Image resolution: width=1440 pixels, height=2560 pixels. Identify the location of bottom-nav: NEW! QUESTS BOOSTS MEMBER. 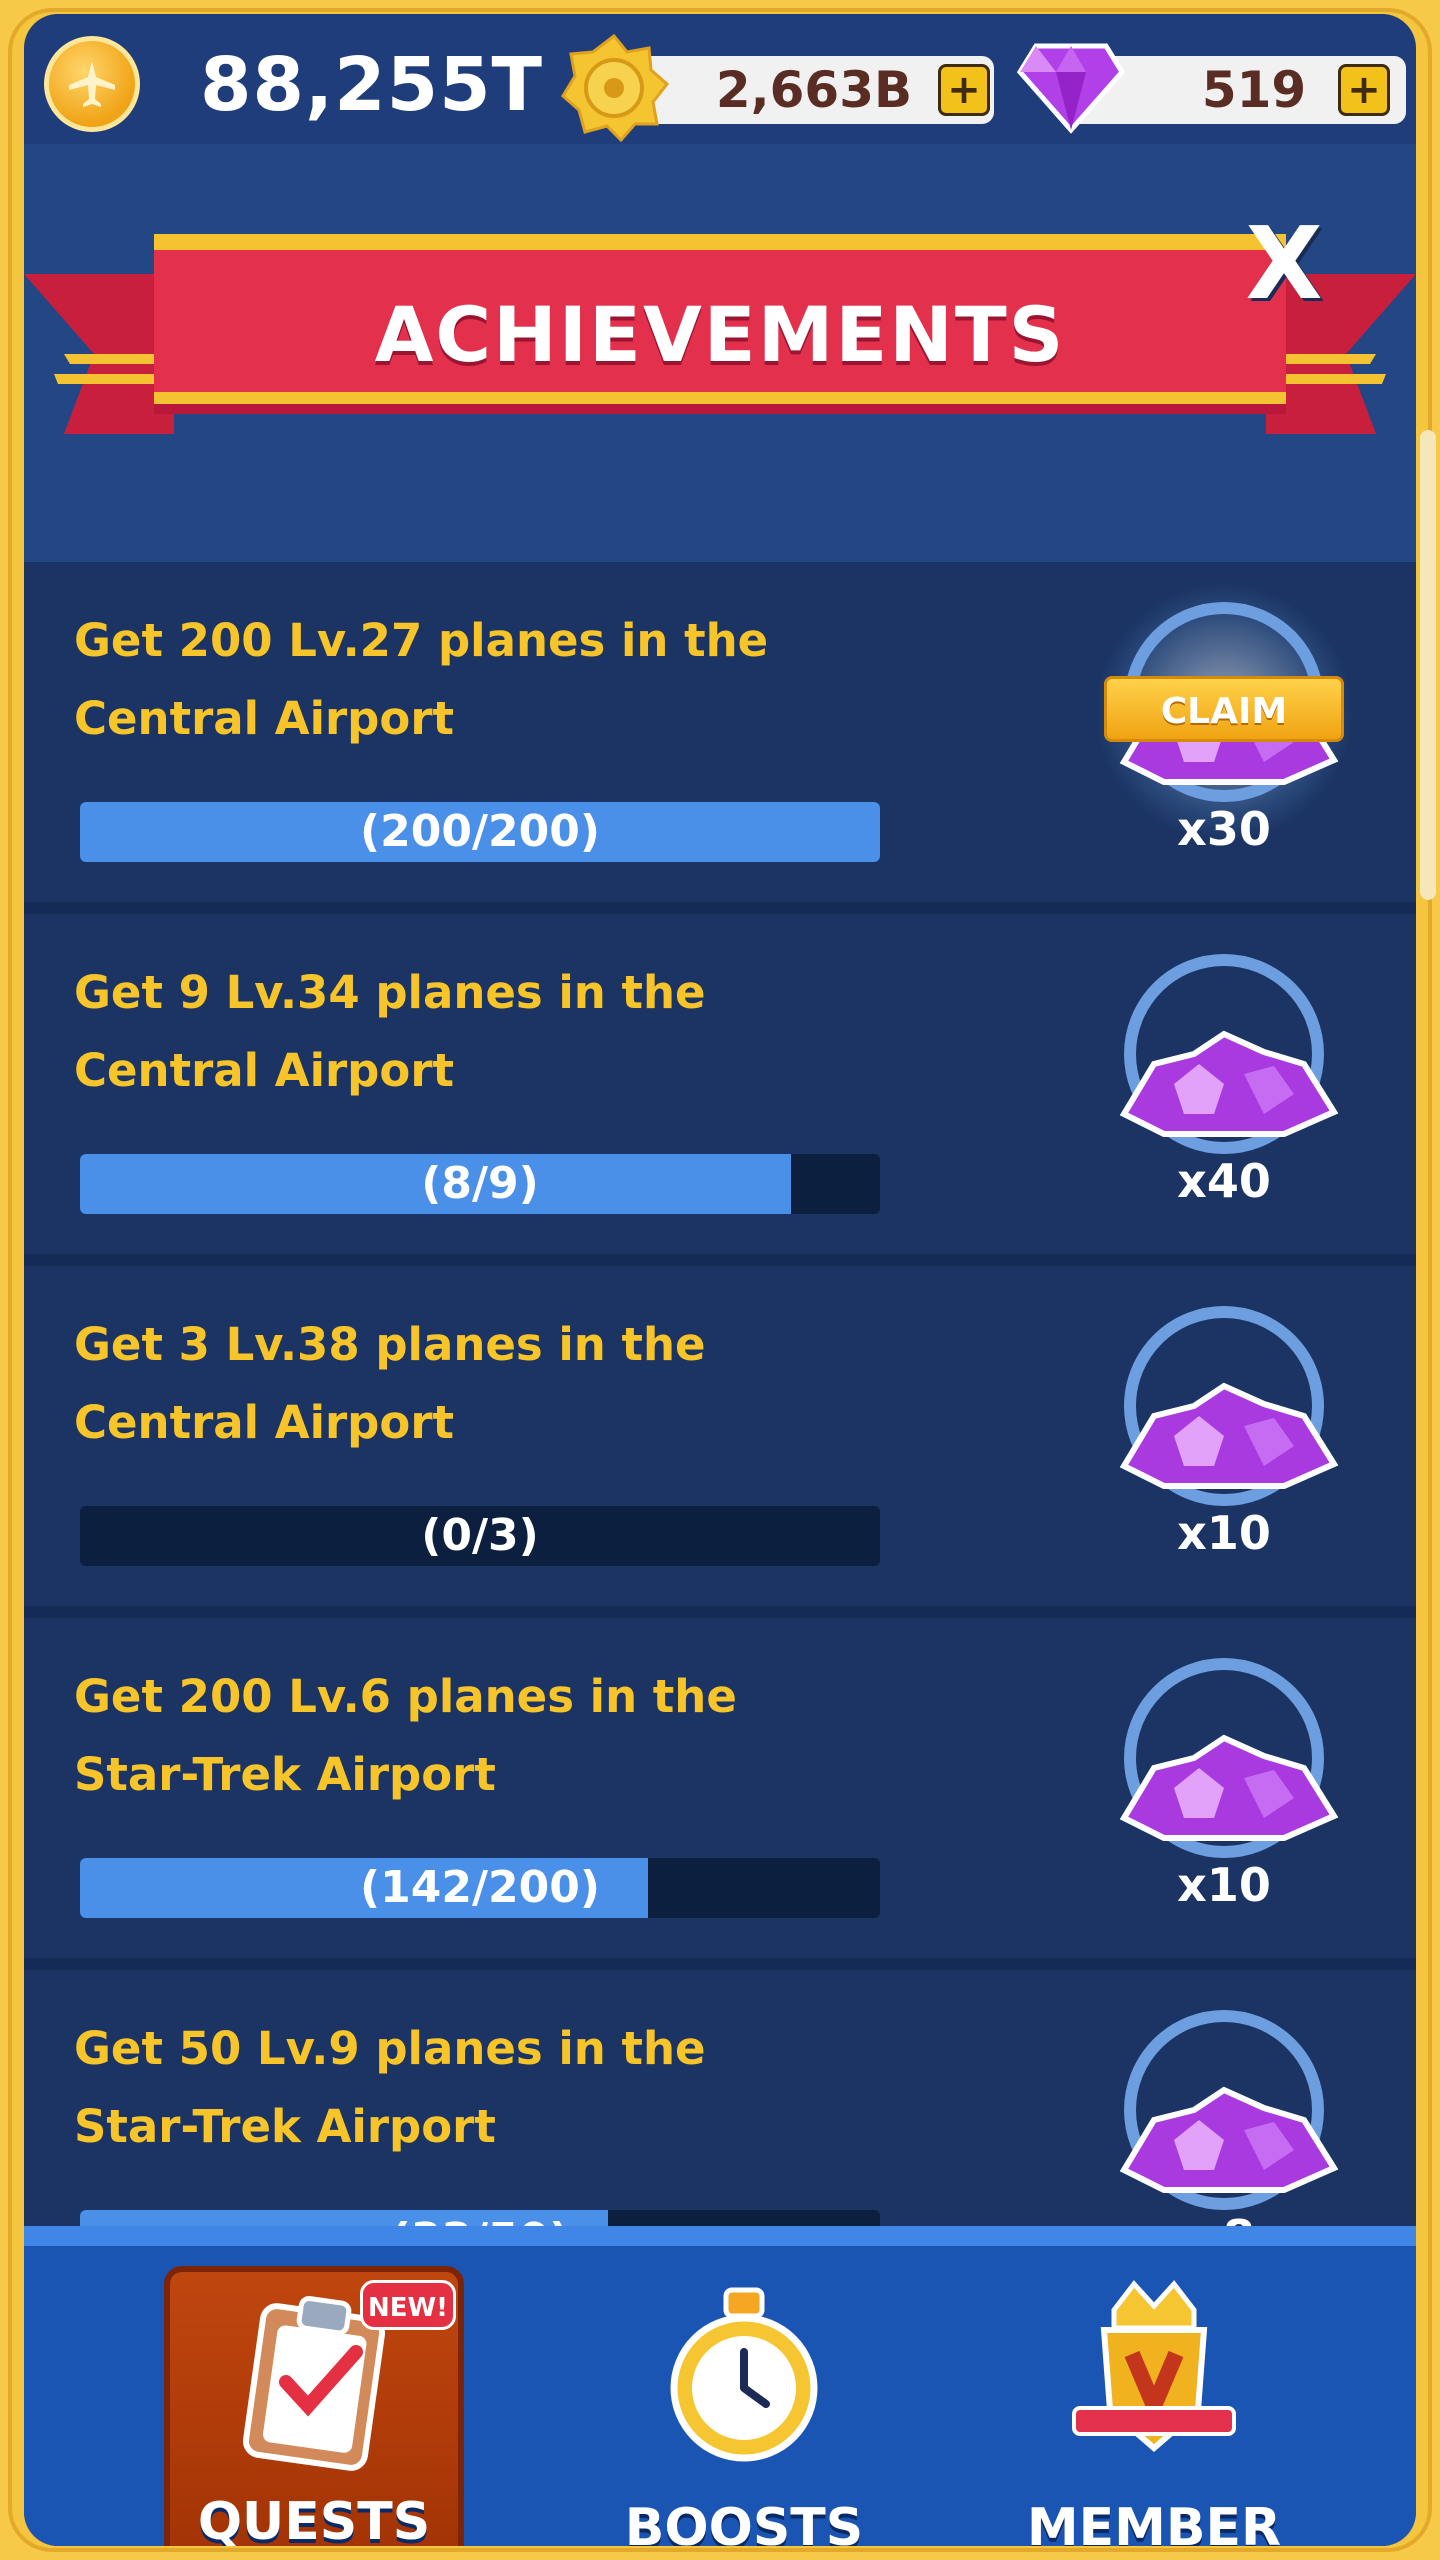
(720, 2386).